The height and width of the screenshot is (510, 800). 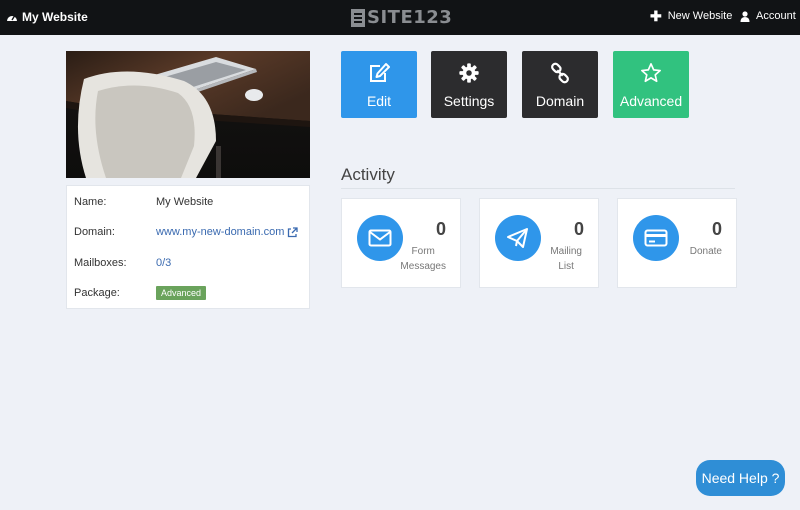 What do you see at coordinates (100, 263) in the screenshot?
I see `mailboxes-label: Mailboxes:` at bounding box center [100, 263].